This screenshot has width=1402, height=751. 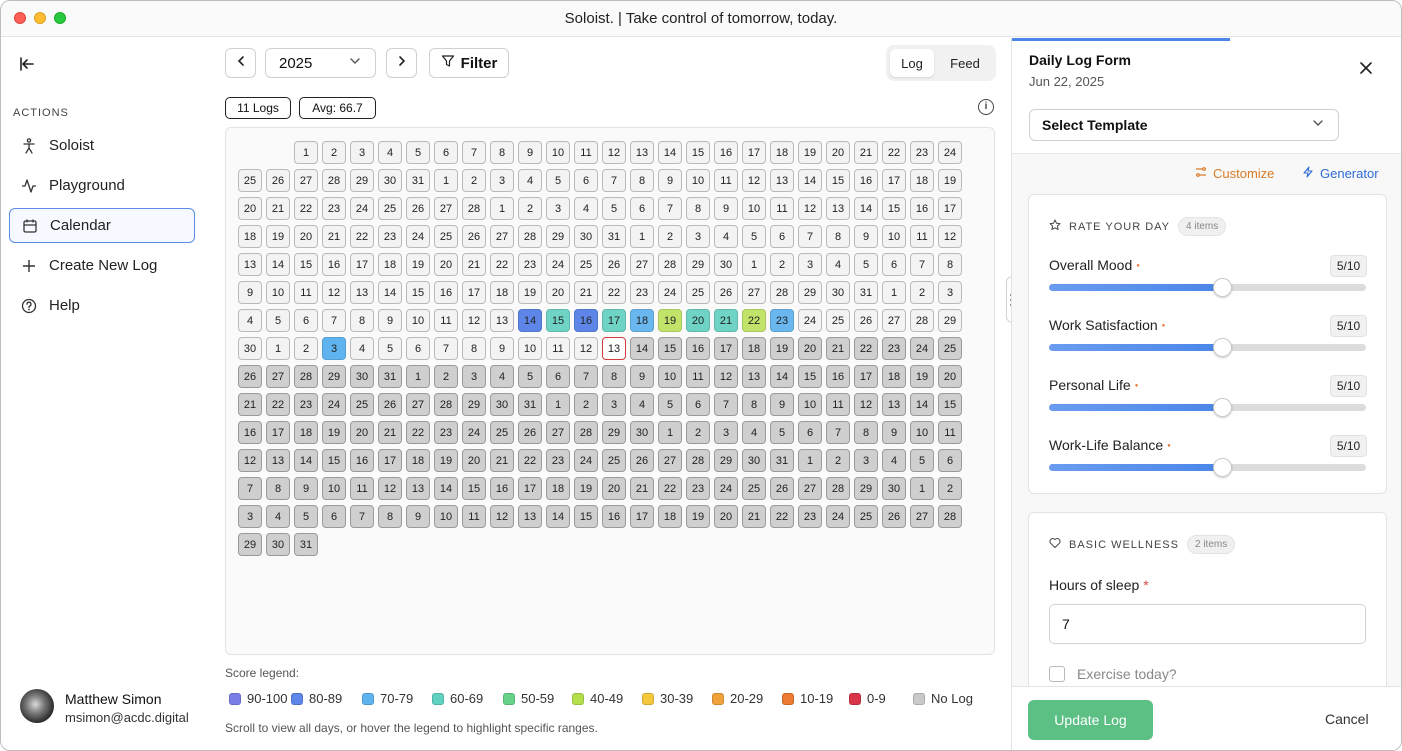 I want to click on day-cell: 26, so click(x=614, y=264).